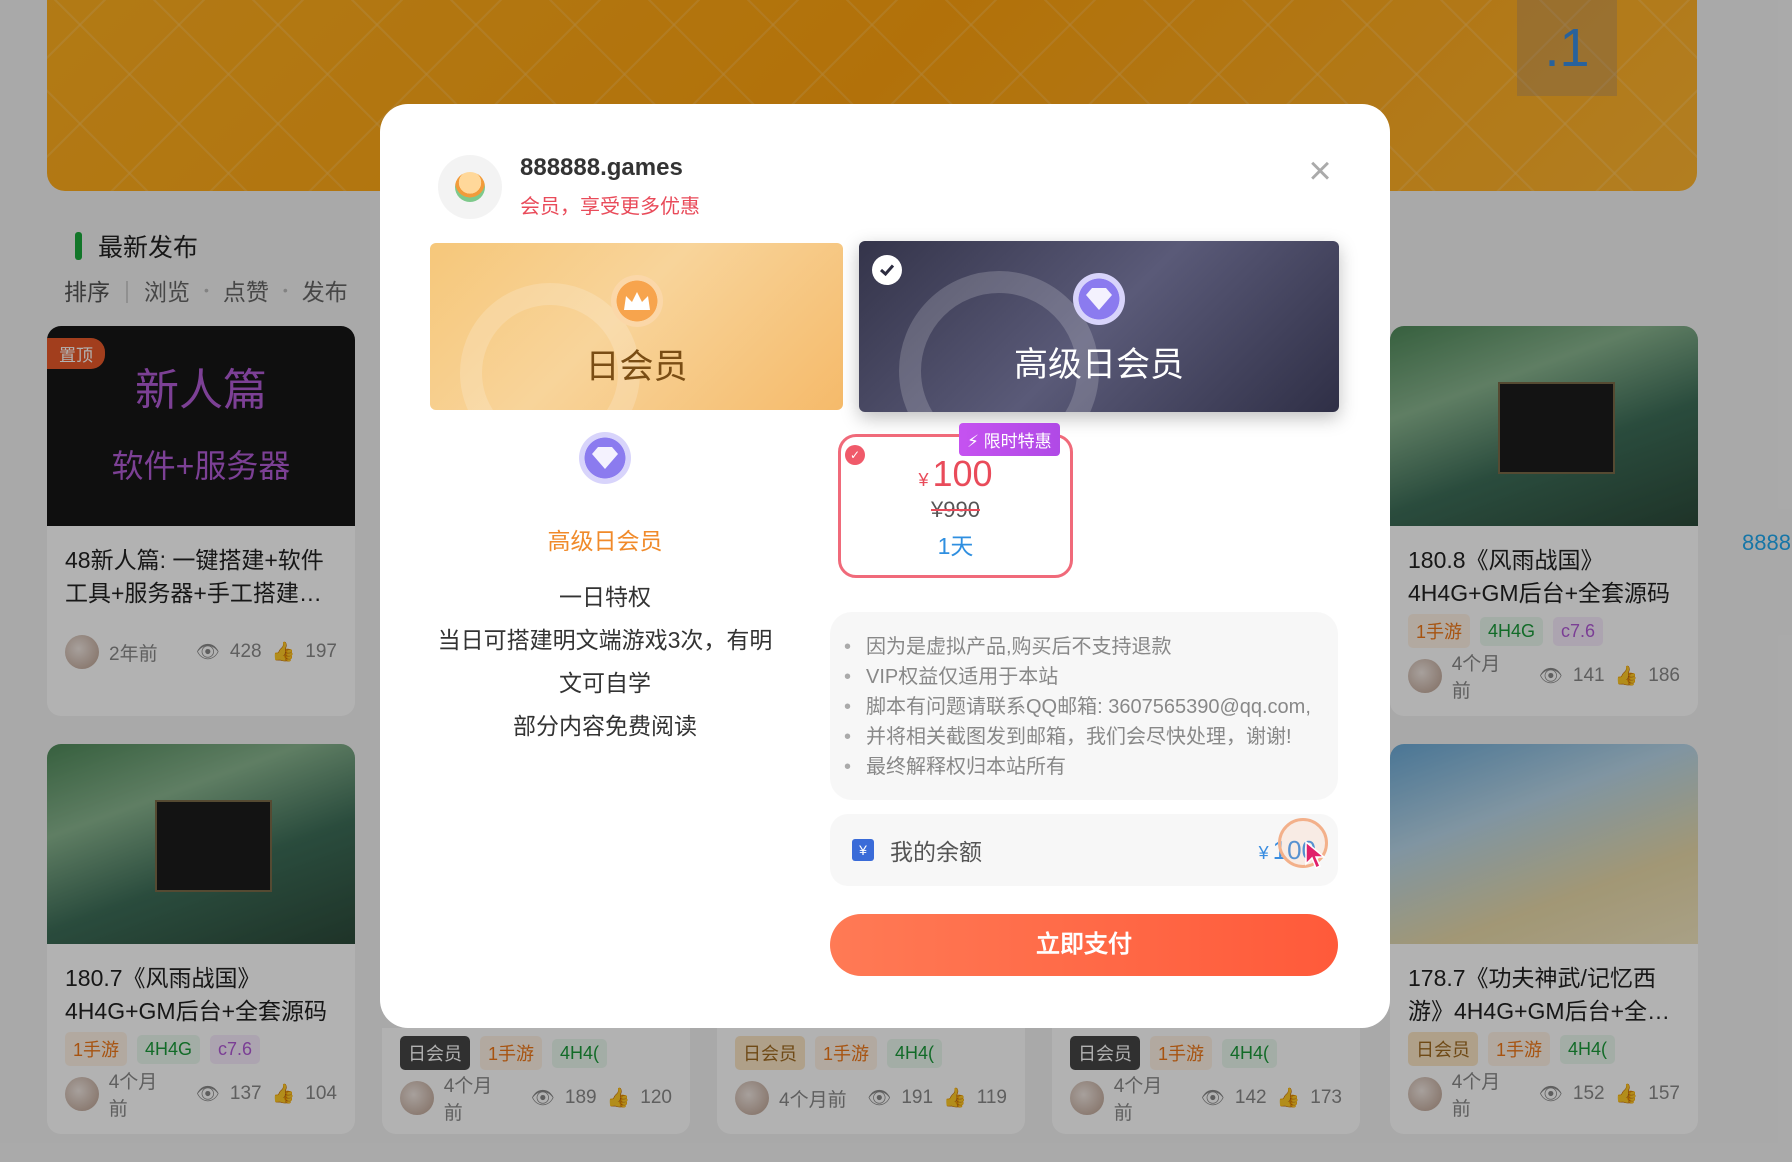  Describe the element at coordinates (1091, 767) in the screenshot. I see `notice-item: 最终解释权归本站所有` at that location.